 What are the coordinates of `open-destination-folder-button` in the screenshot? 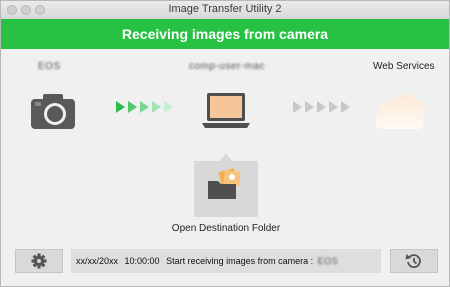 It's located at (226, 189).